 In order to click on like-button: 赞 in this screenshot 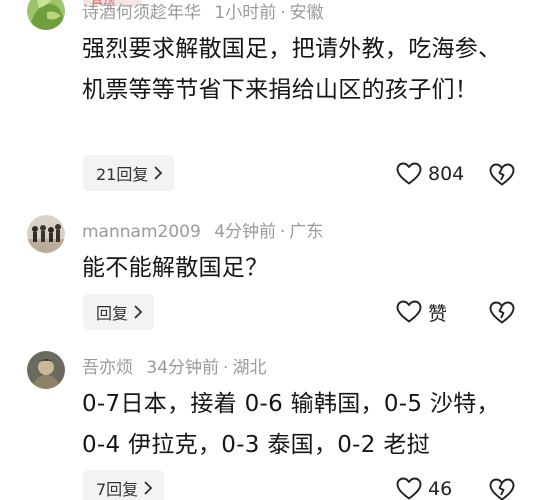, I will do `click(421, 312)`.